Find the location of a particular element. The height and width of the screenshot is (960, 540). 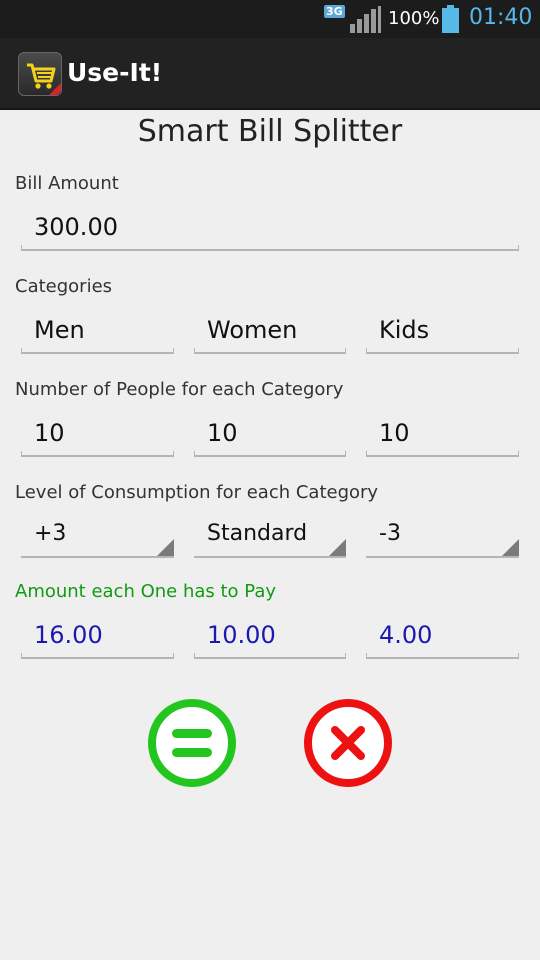

category-value: Men is located at coordinates (59, 330).